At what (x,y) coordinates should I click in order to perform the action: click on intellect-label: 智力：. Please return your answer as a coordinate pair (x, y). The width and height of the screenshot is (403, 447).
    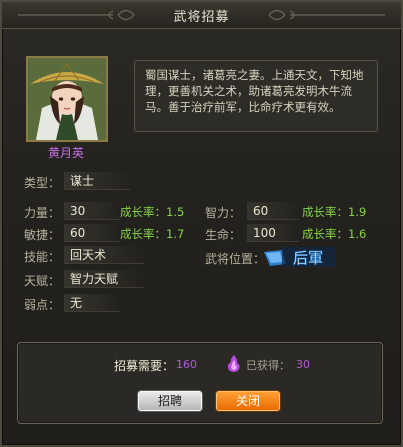
    Looking at the image, I should click on (223, 213).